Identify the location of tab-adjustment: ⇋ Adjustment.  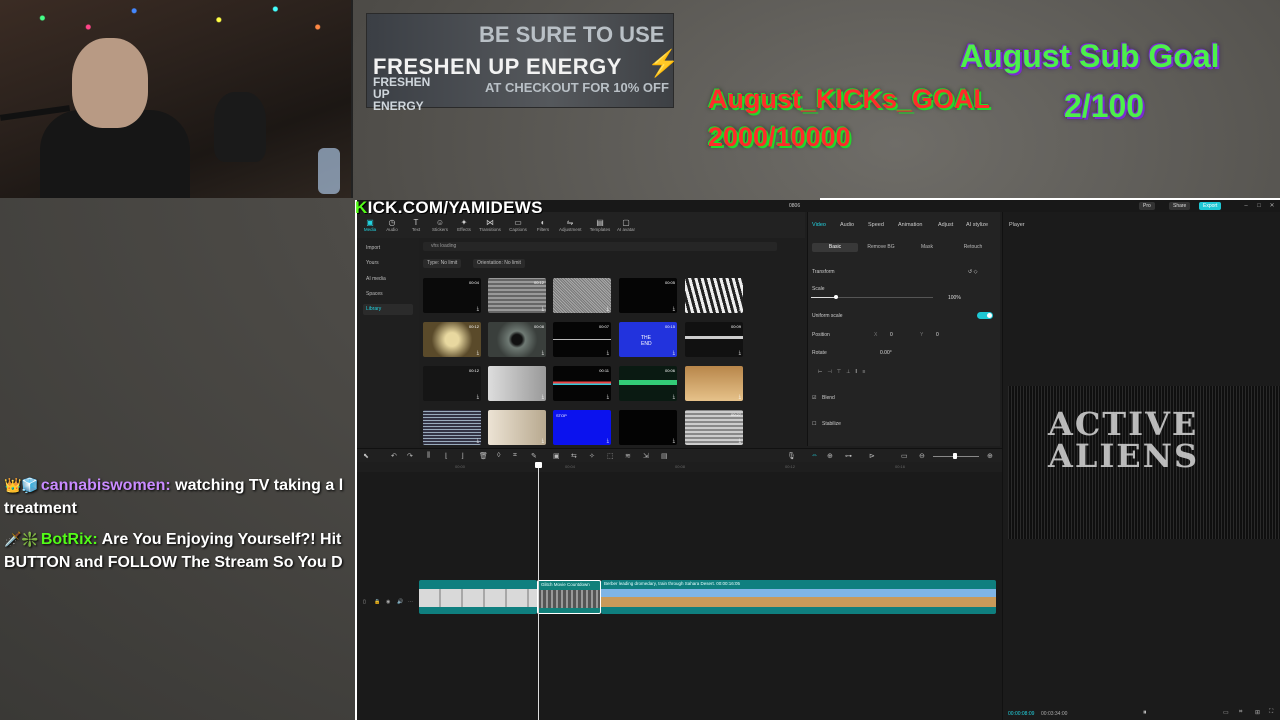
(570, 225).